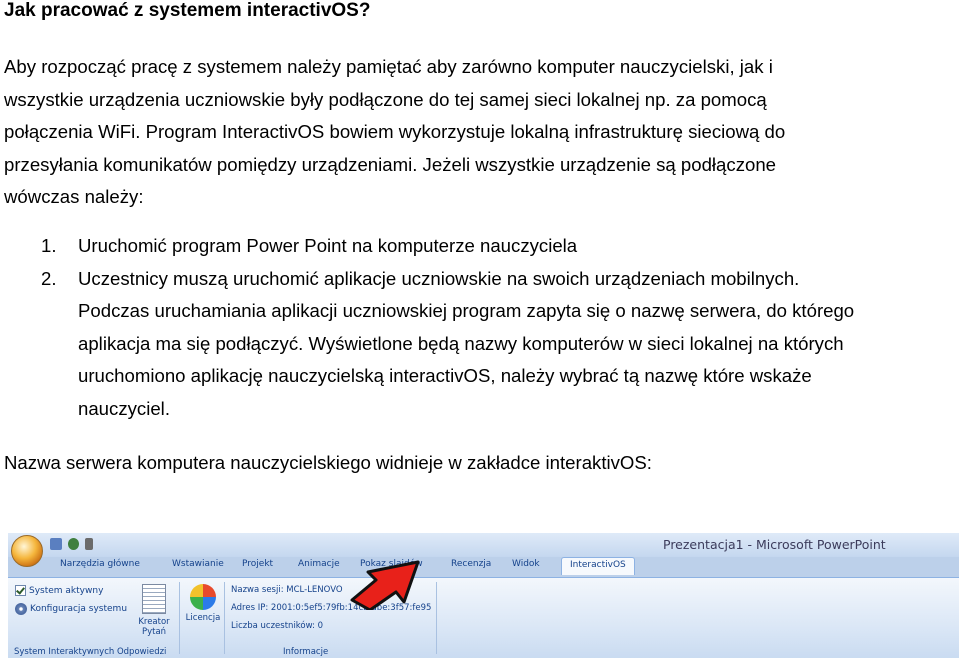 The width and height of the screenshot is (960, 661). Describe the element at coordinates (21, 609) in the screenshot. I see `gear-icon` at that location.